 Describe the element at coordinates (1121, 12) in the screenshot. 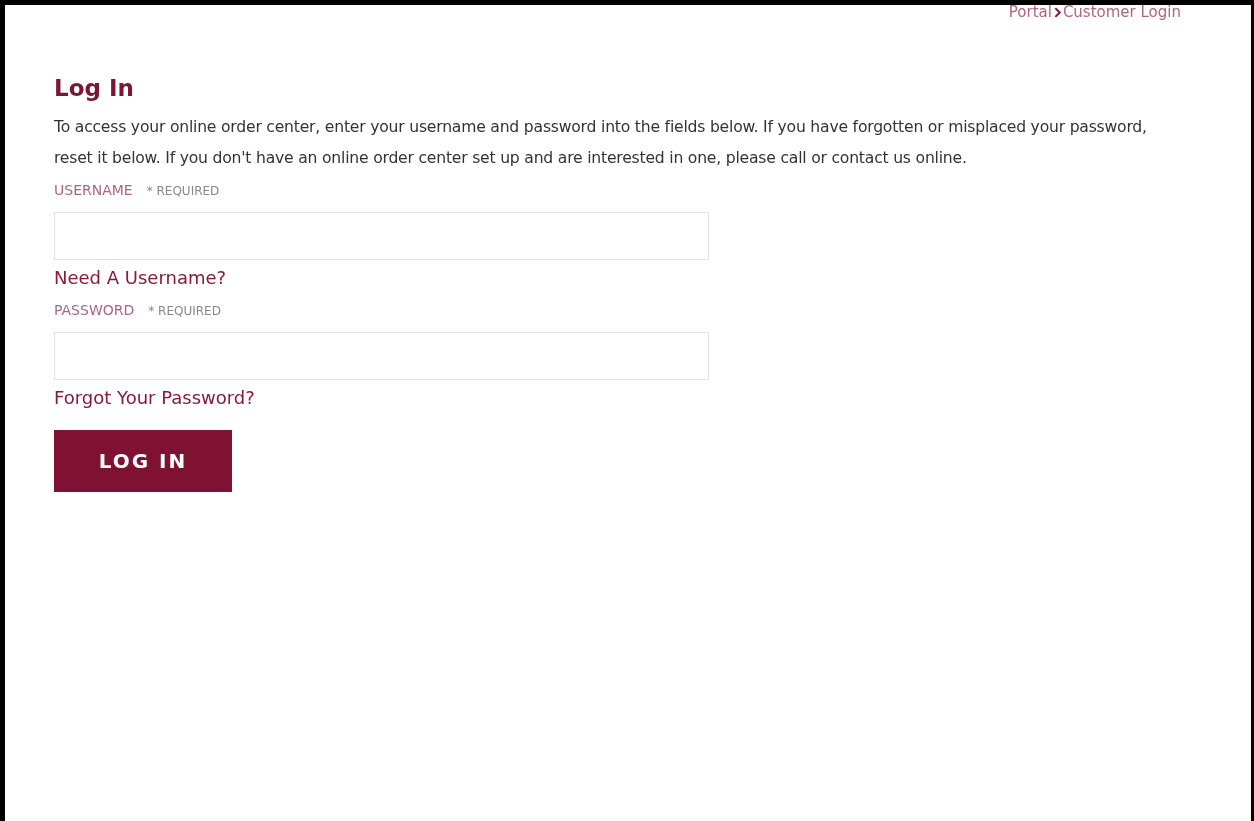

I see `breadcrumb-link: Customer Login` at that location.